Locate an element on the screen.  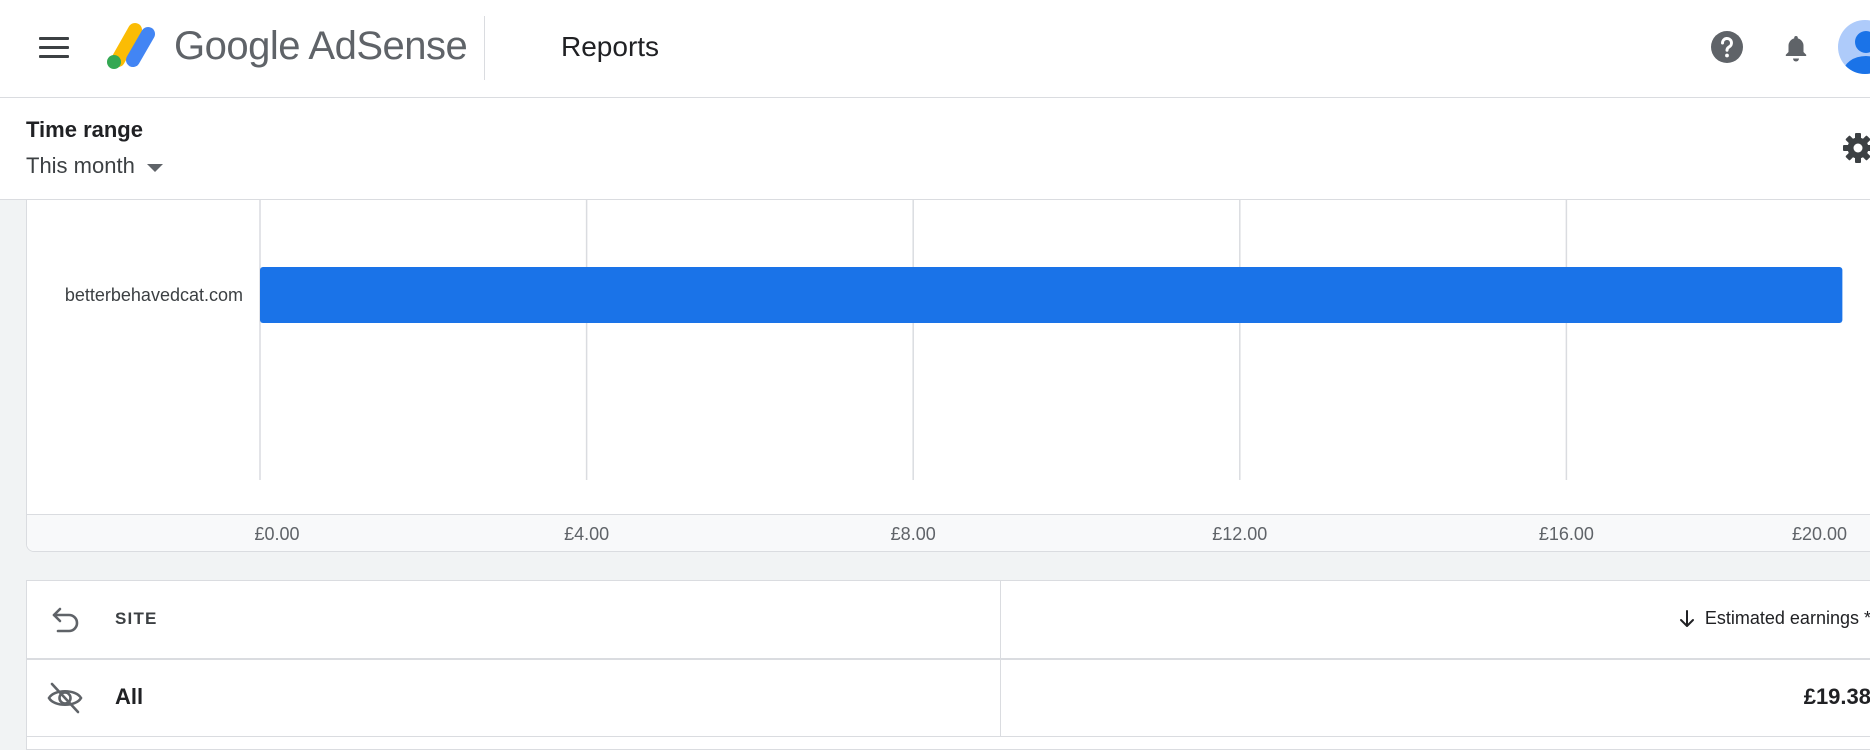
x-tick-label: £0.00 is located at coordinates (276, 534).